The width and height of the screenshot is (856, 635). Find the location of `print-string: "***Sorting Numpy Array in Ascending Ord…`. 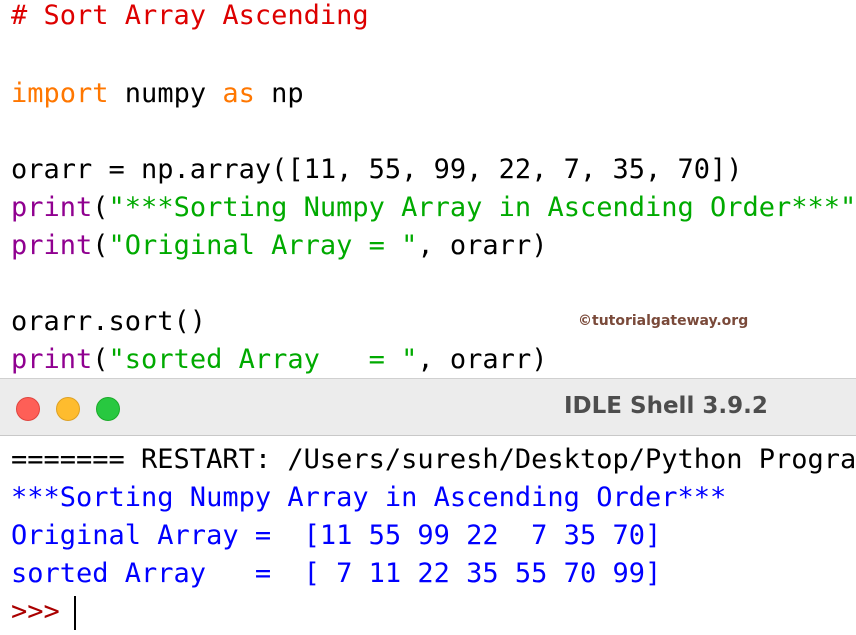

print-string: "***Sorting Numpy Array in Ascending Ord… is located at coordinates (482, 207).